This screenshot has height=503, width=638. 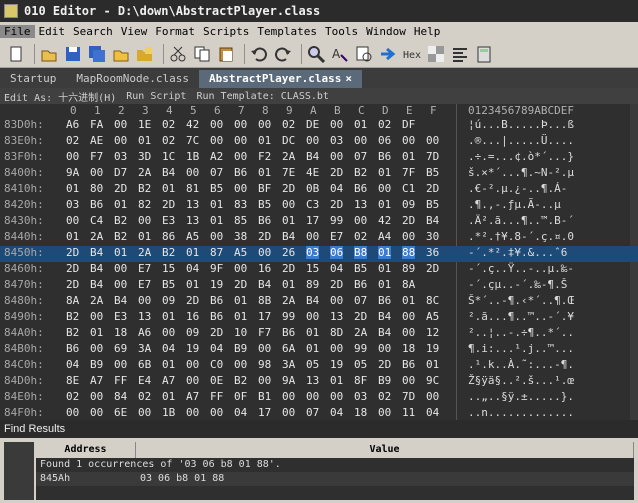 What do you see at coordinates (521, 364) in the screenshot?
I see `ascii-text: .¹.k..À.˜:...-¶.` at bounding box center [521, 364].